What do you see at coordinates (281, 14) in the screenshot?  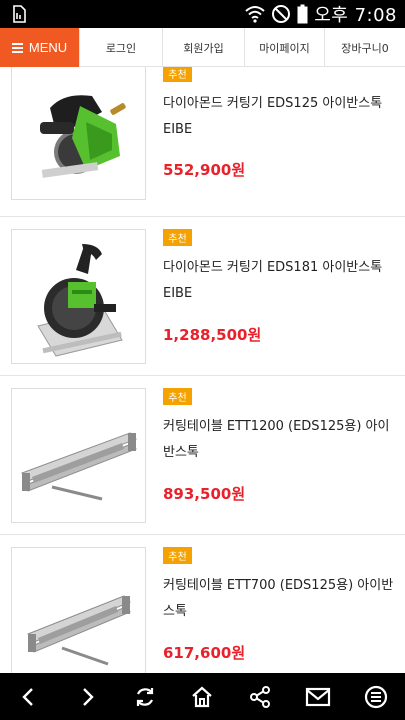 I see `do-not-disturb-icon` at bounding box center [281, 14].